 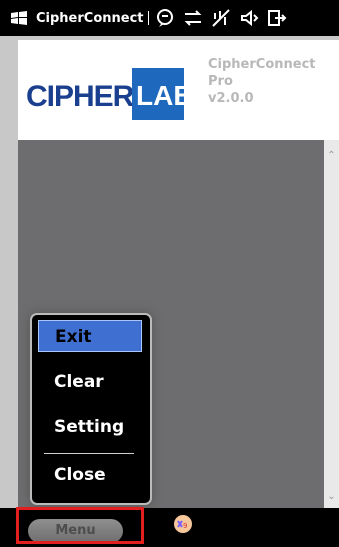 What do you see at coordinates (90, 336) in the screenshot?
I see `menu-item-exit: Exit` at bounding box center [90, 336].